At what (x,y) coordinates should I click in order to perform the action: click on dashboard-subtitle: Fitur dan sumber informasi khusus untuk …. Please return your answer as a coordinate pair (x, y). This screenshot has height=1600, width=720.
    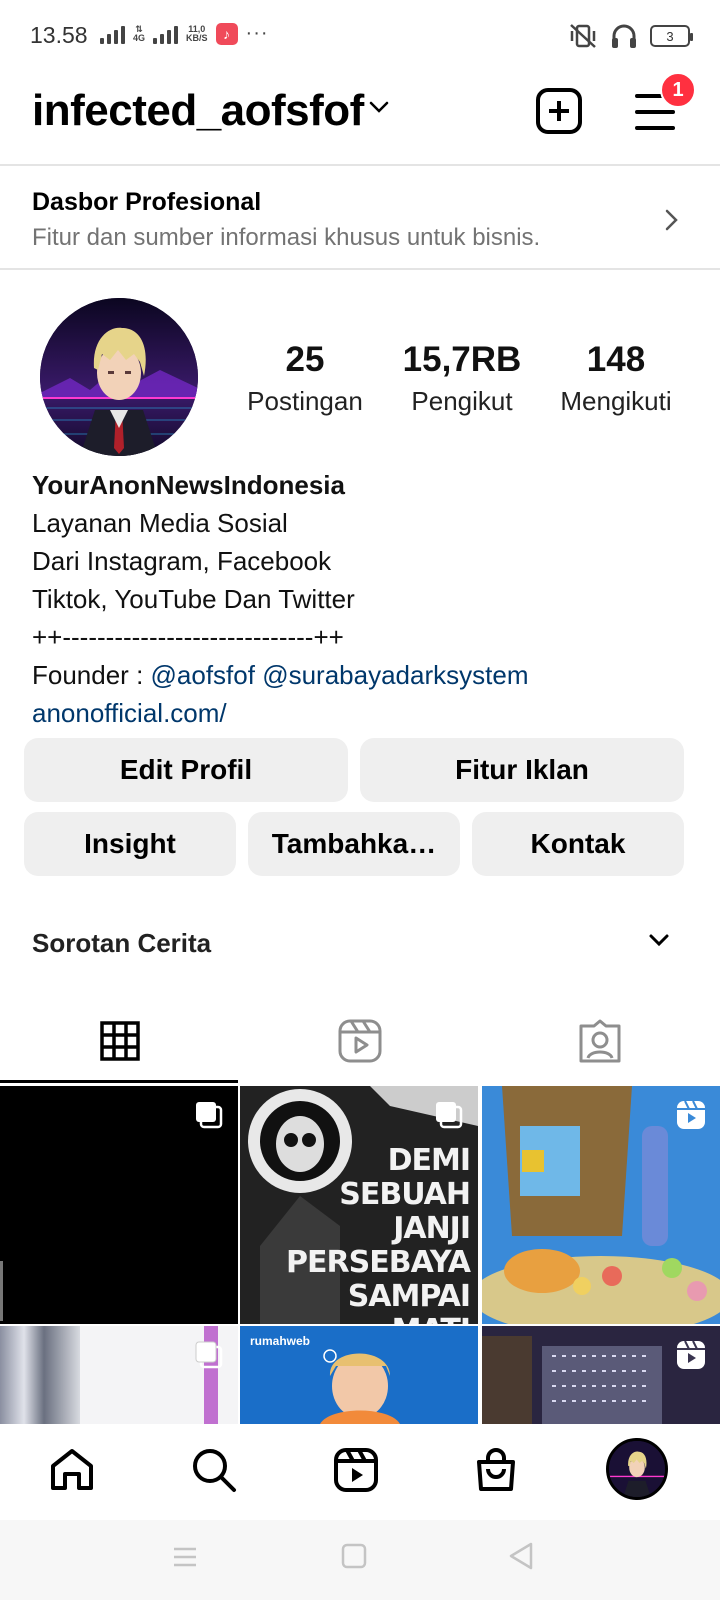
    Looking at the image, I should click on (286, 237).